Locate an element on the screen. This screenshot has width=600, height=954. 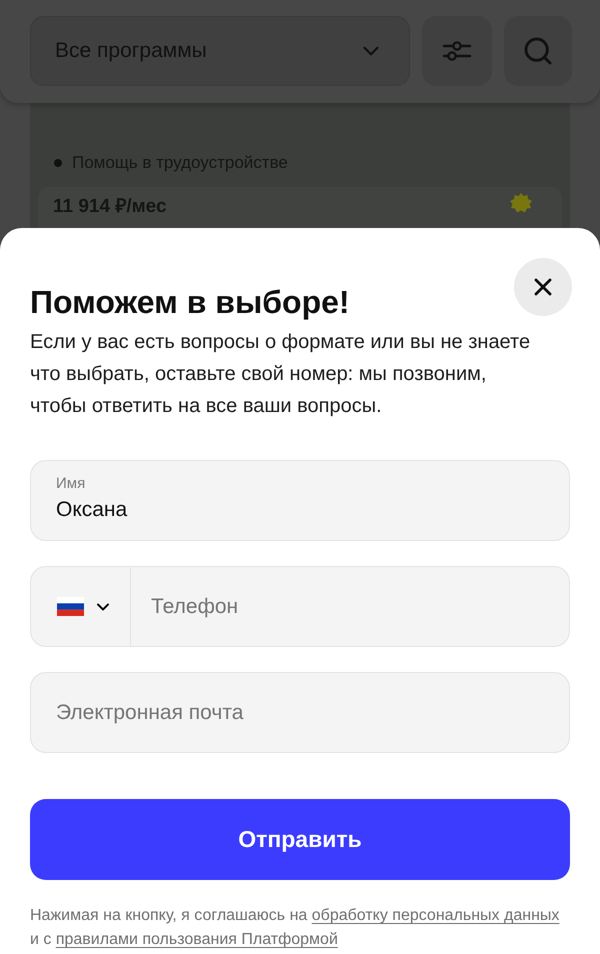
search-icon is located at coordinates (538, 51).